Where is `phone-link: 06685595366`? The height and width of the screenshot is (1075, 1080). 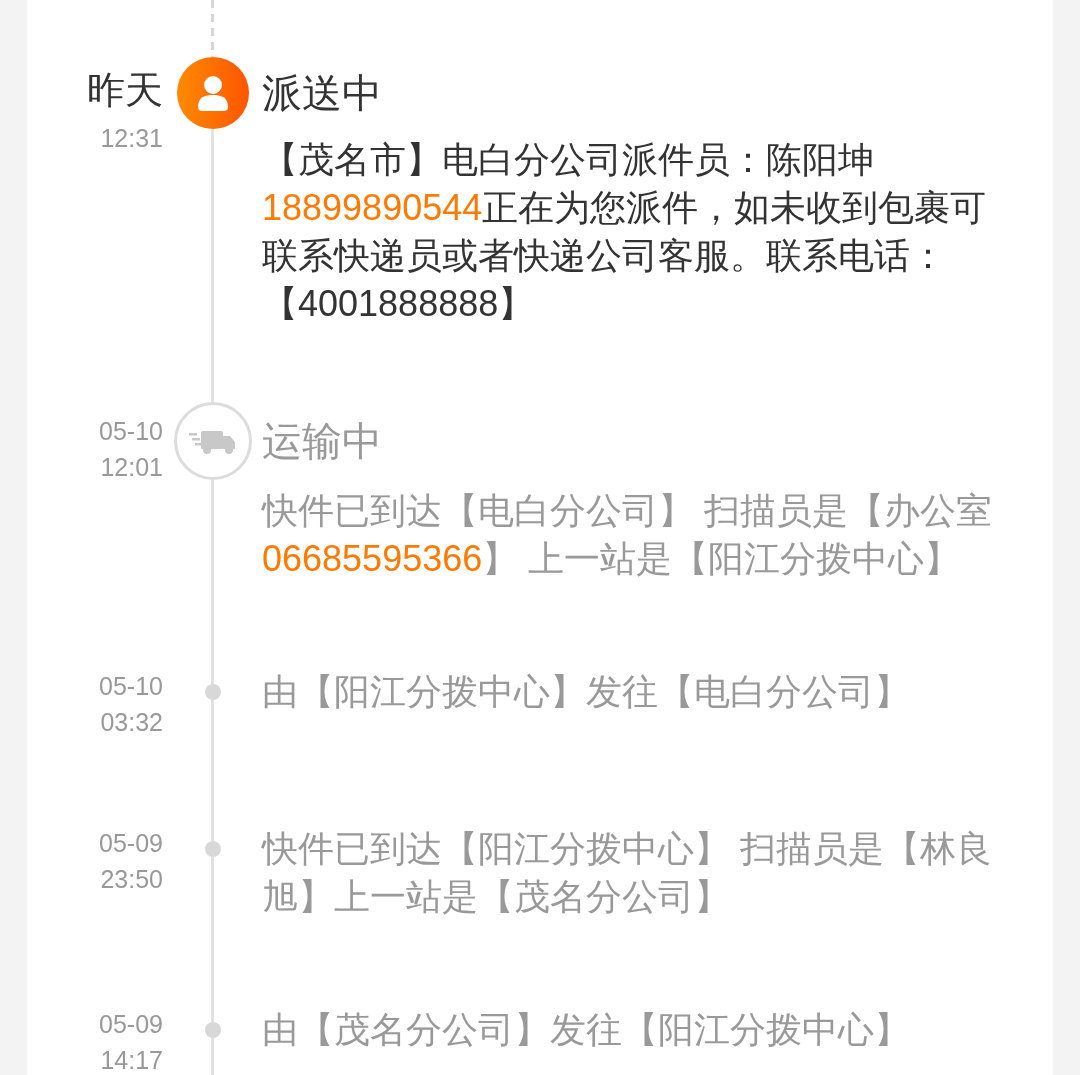
phone-link: 06685595366 is located at coordinates (372, 558).